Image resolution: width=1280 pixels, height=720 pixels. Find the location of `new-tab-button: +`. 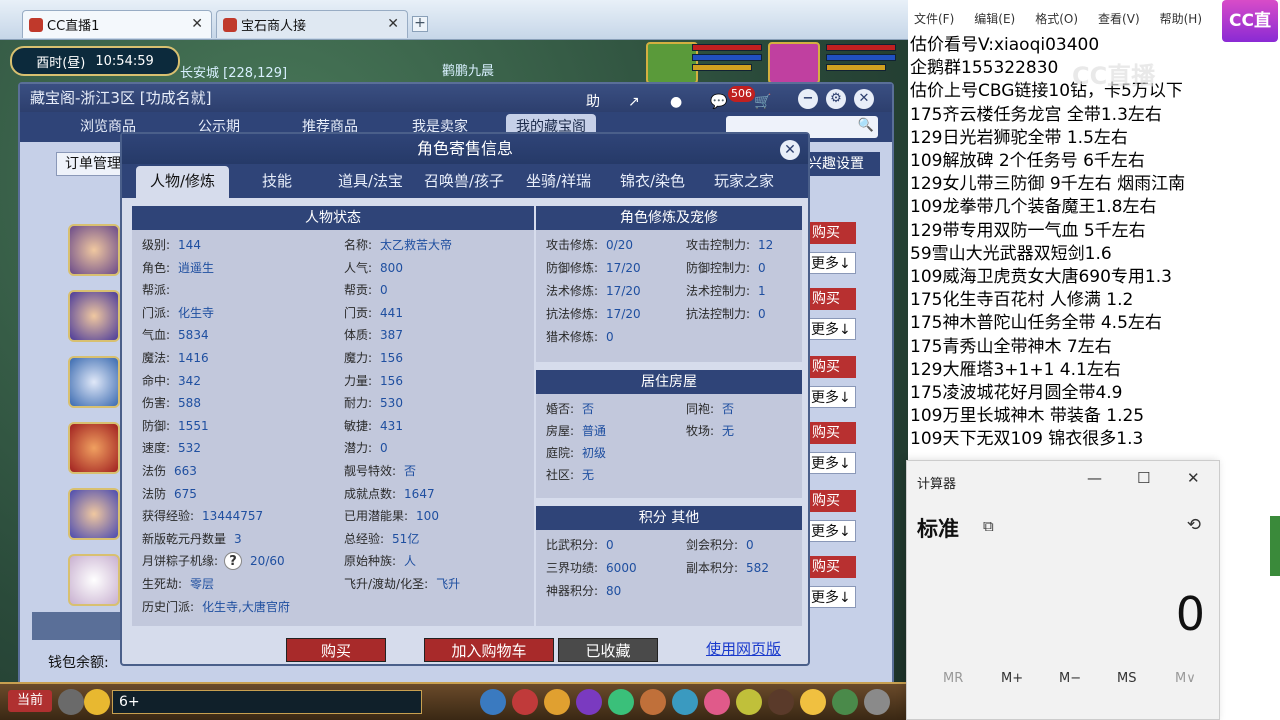

new-tab-button: + is located at coordinates (420, 24).